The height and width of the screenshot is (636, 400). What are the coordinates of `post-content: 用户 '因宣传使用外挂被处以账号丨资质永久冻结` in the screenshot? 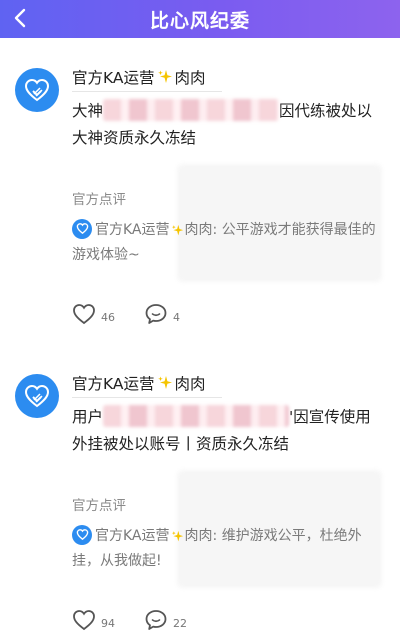 It's located at (228, 431).